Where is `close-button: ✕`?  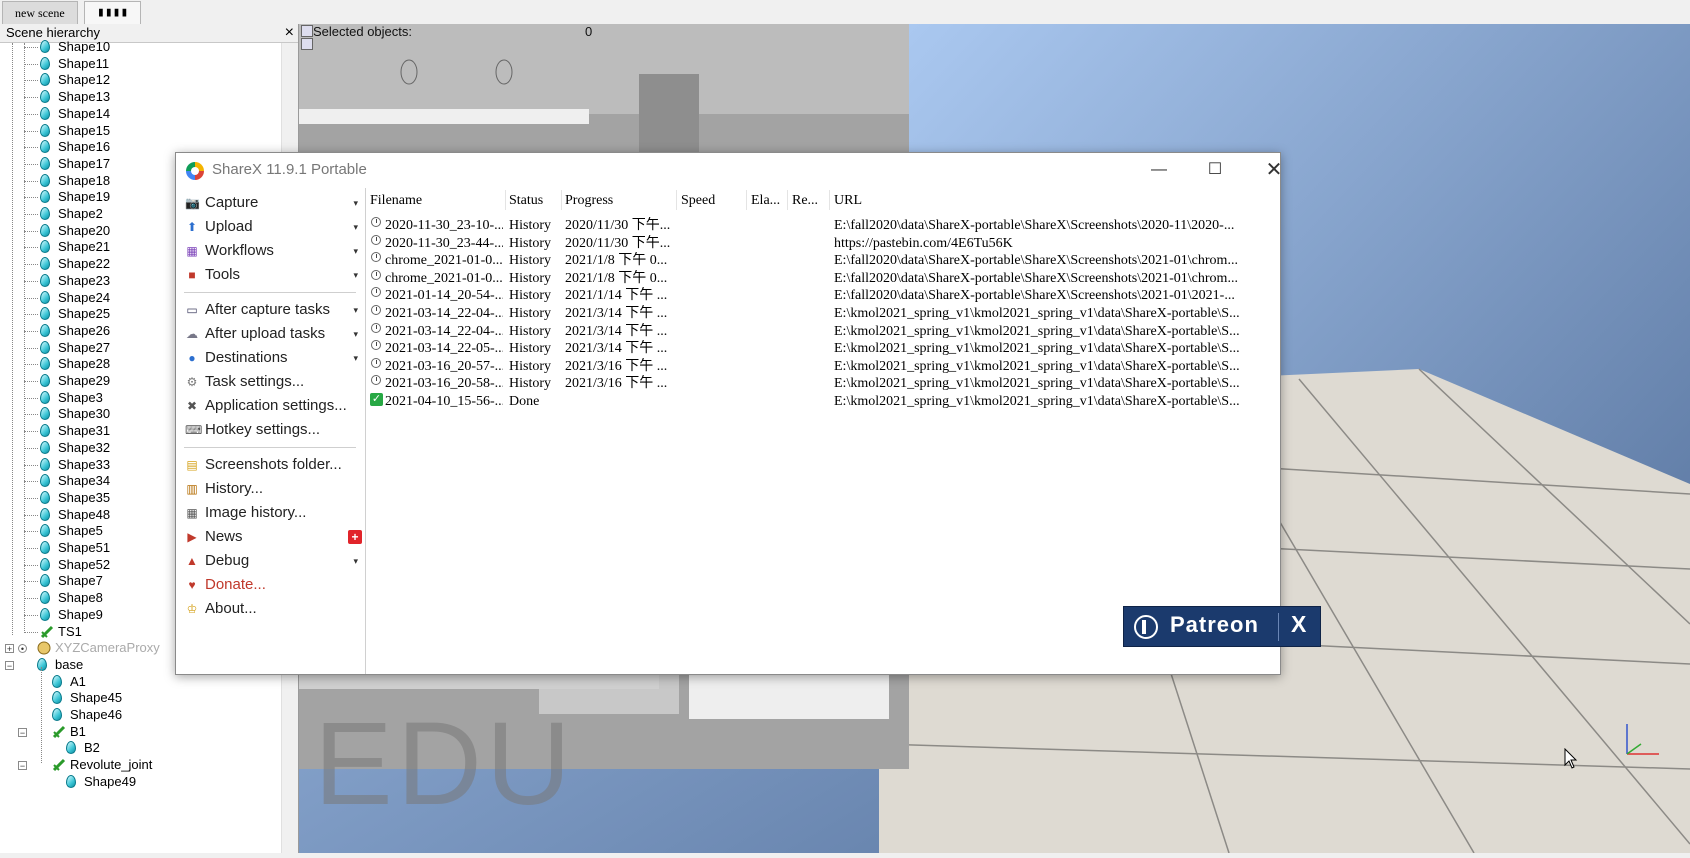 close-button: ✕ is located at coordinates (1274, 170).